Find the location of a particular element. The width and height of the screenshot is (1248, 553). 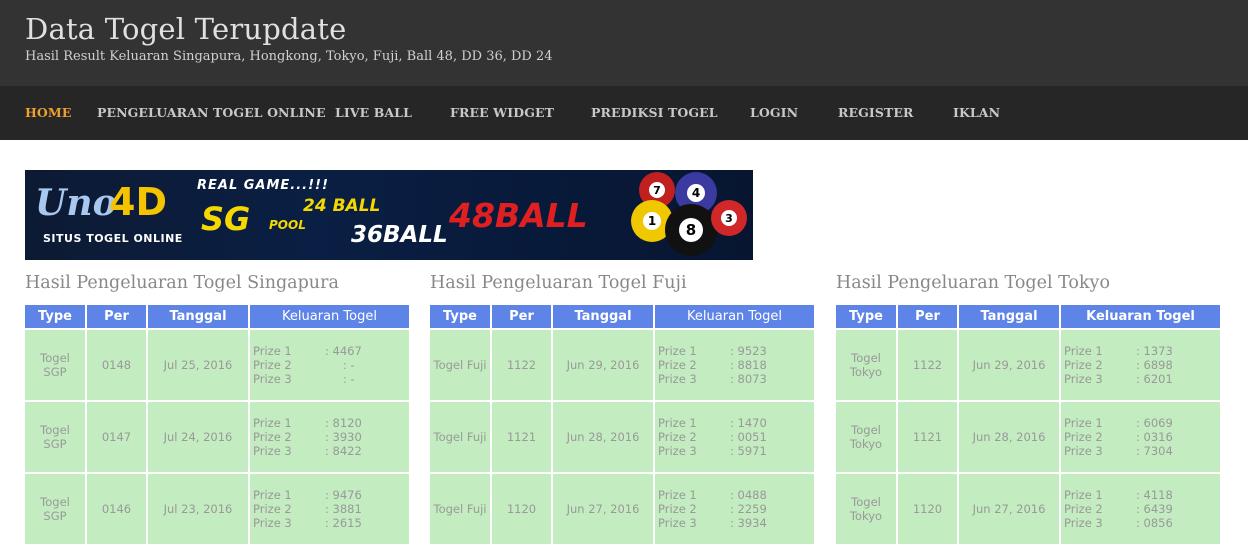

banner-pool: POOL is located at coordinates (287, 225).